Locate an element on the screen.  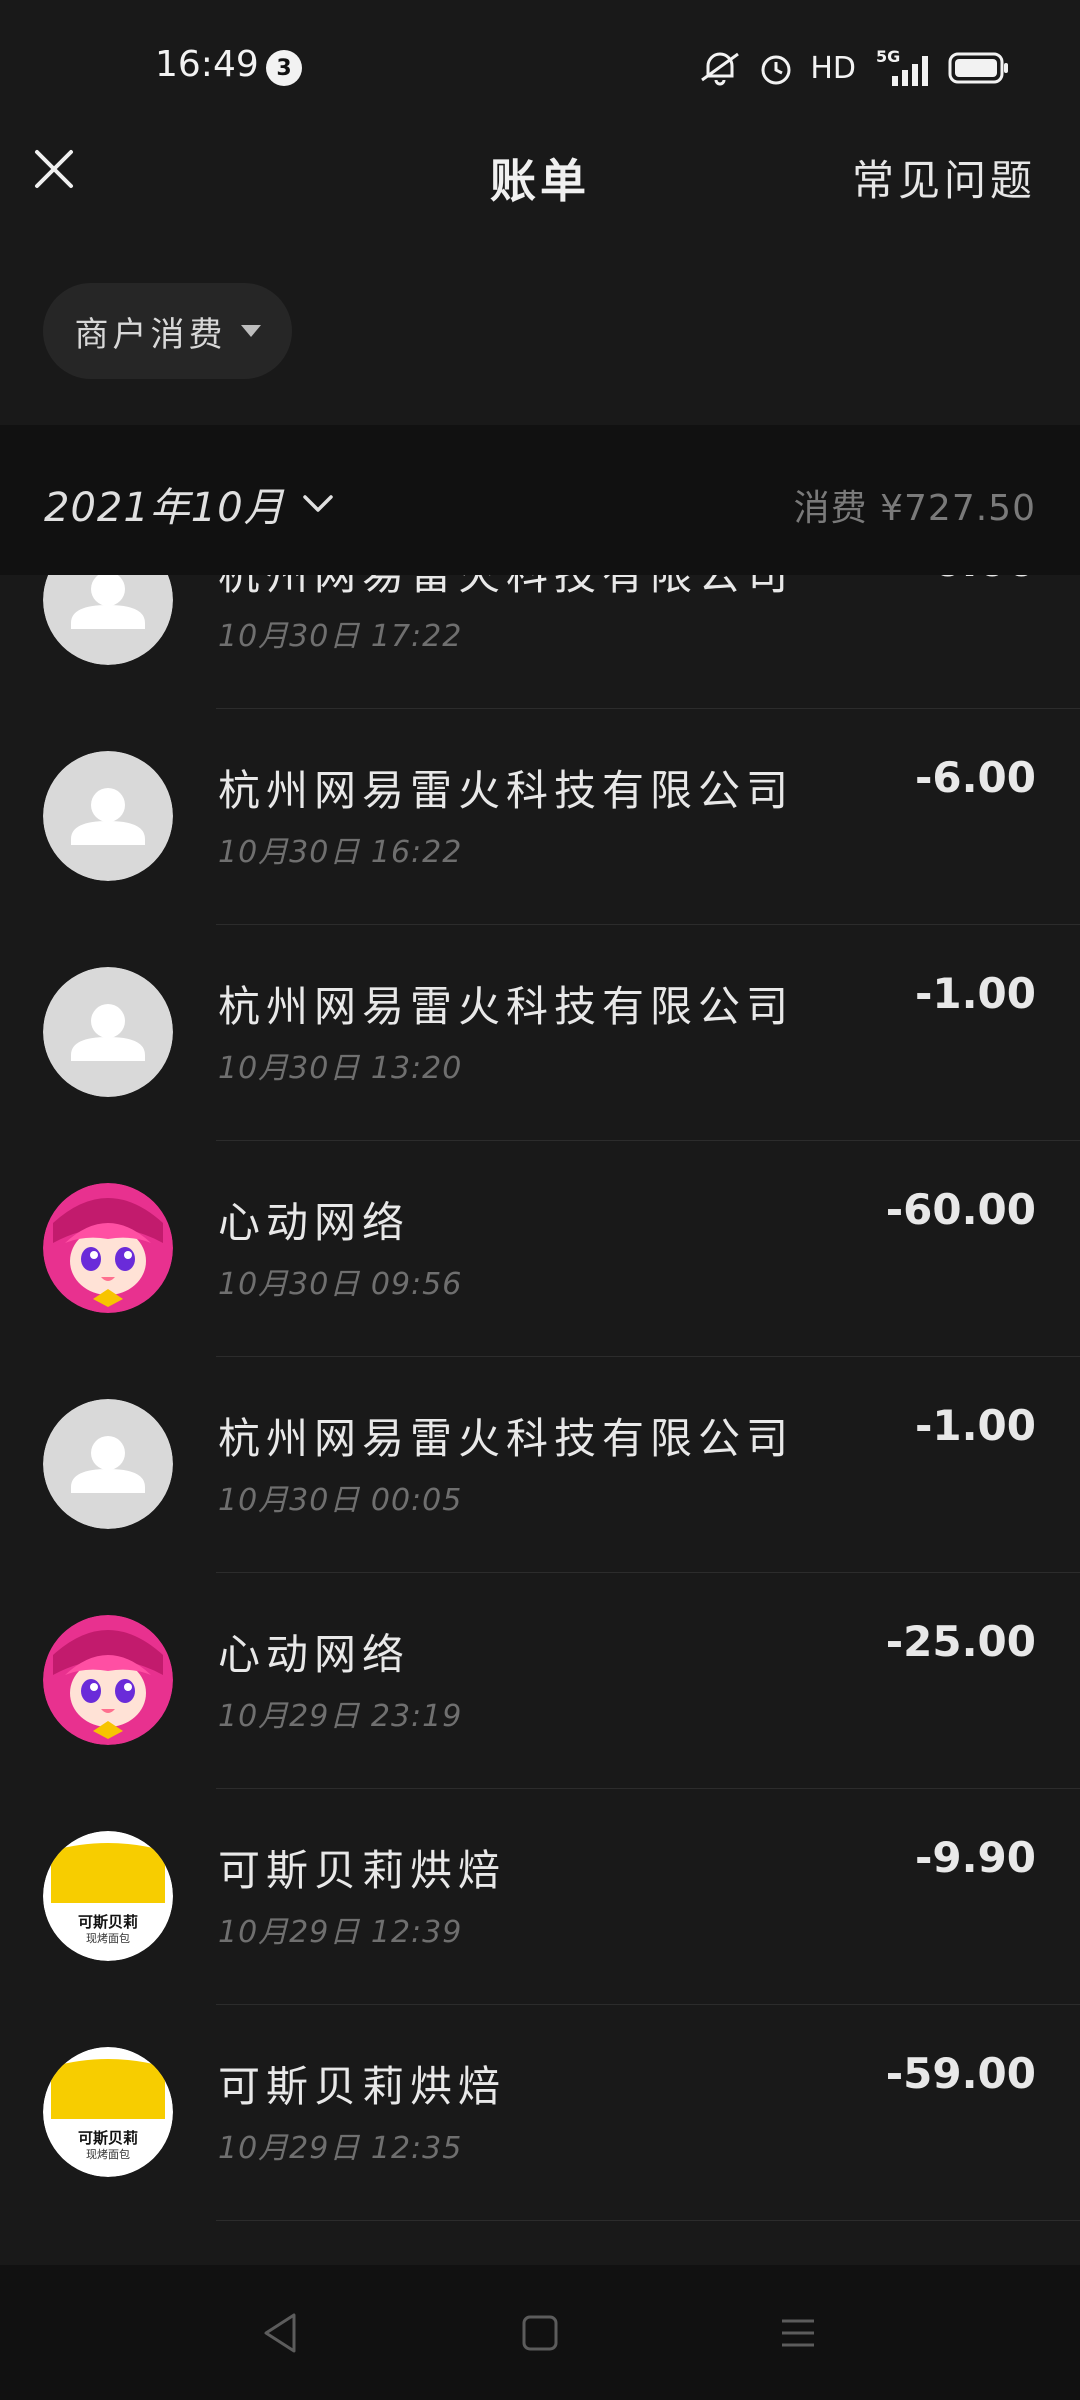
nav-home-button is located at coordinates (540, 2333).